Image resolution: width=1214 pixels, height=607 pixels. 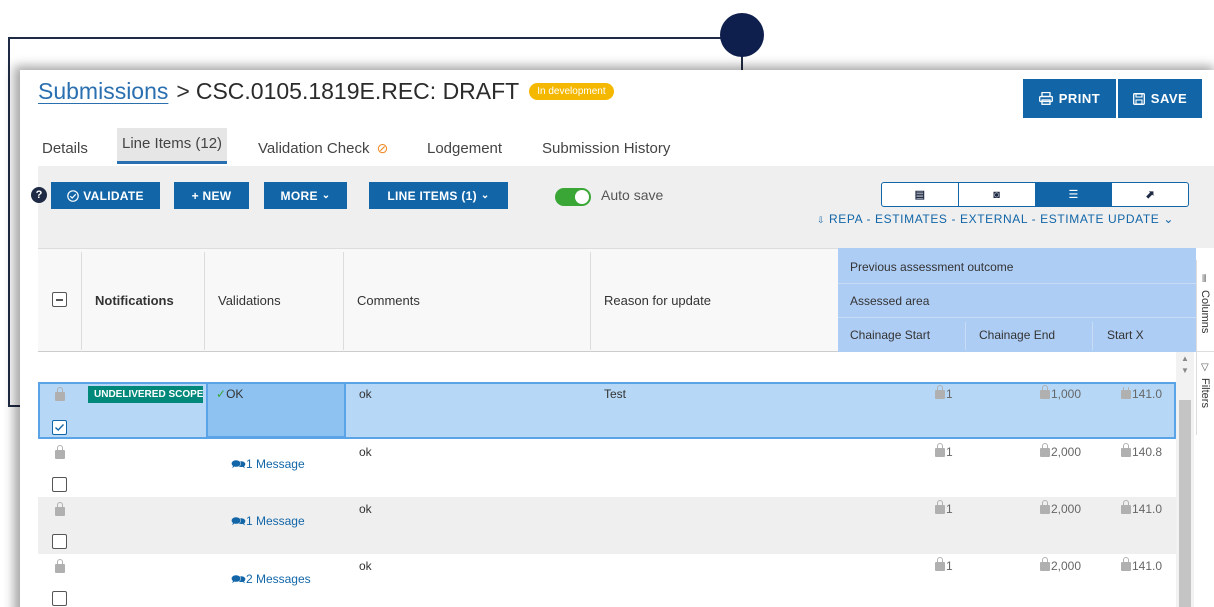 I want to click on columns-panel-label: Columns, so click(x=1205, y=312).